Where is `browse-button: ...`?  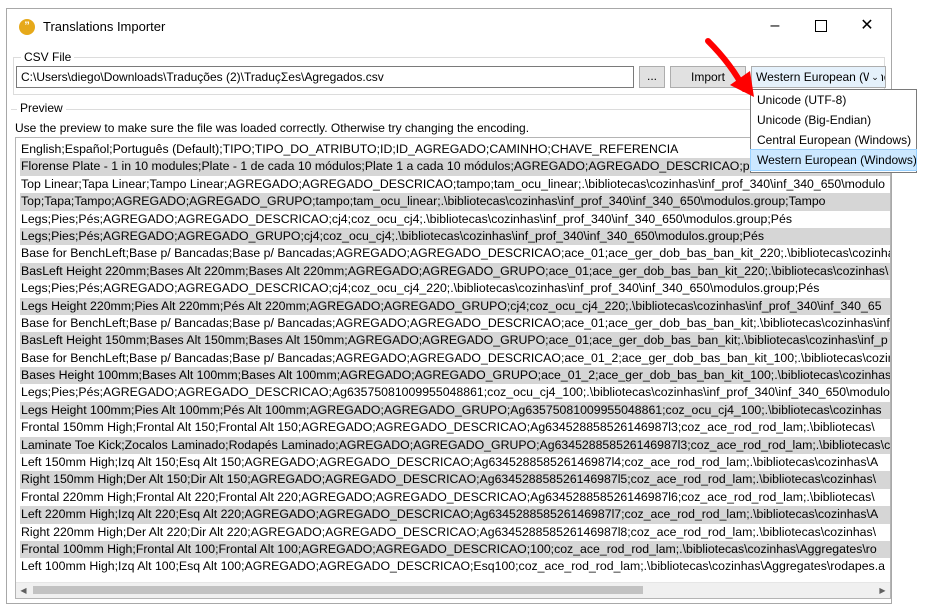
browse-button: ... is located at coordinates (652, 77).